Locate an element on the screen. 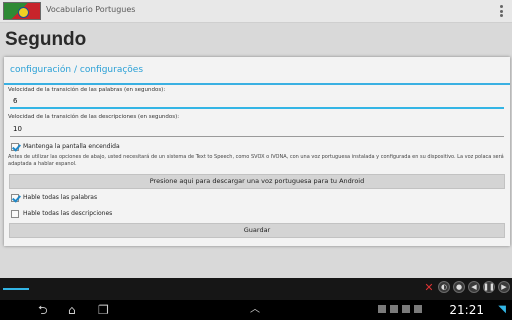 Image resolution: width=512 pixels, height=320 pixels. notification-strip: ✕ ◐ ● ◀ ❚❚ ▶ is located at coordinates (256, 289).